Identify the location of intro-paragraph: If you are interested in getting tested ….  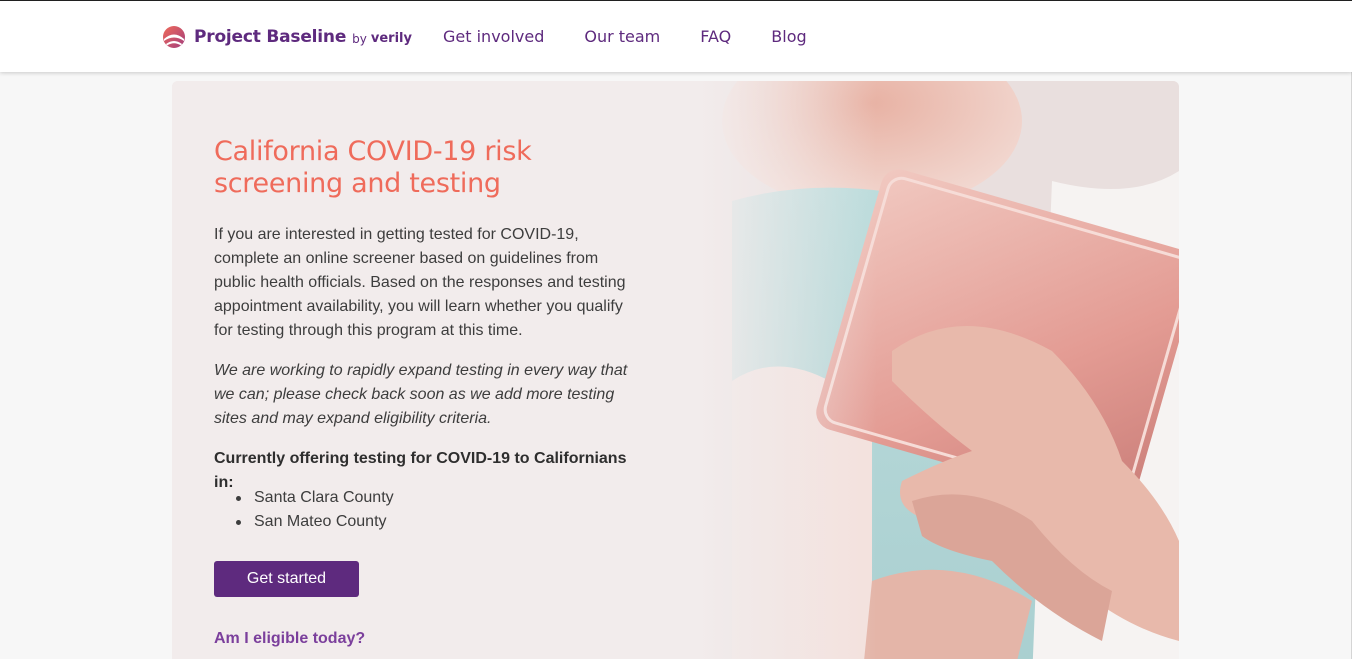
(420, 282).